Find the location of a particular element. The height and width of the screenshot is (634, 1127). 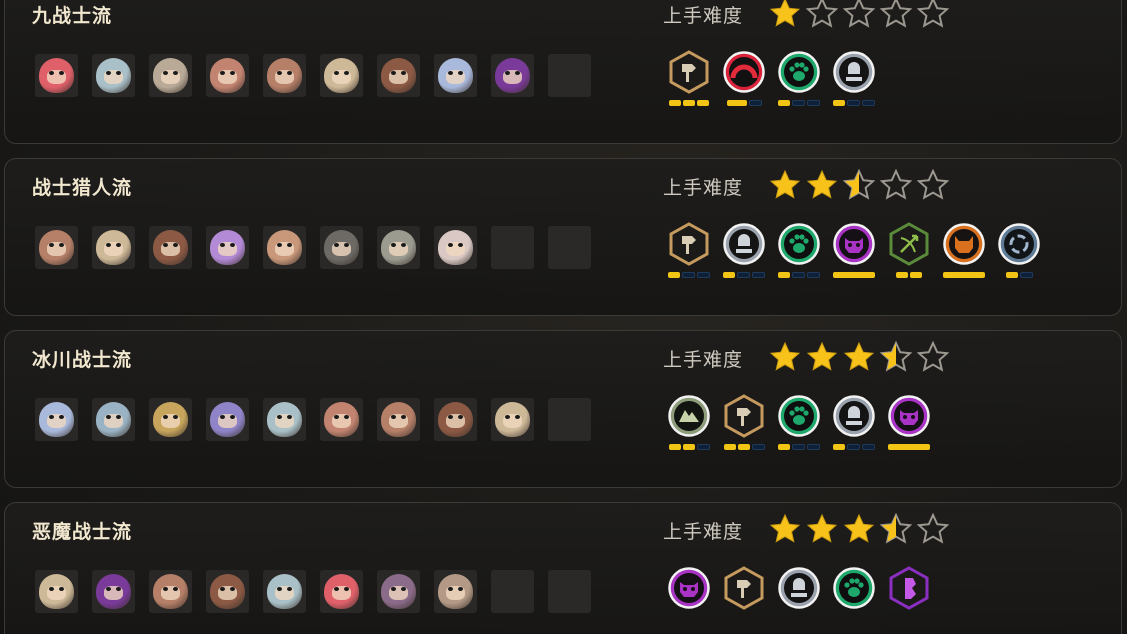

cyborg-icon is located at coordinates (398, 247).